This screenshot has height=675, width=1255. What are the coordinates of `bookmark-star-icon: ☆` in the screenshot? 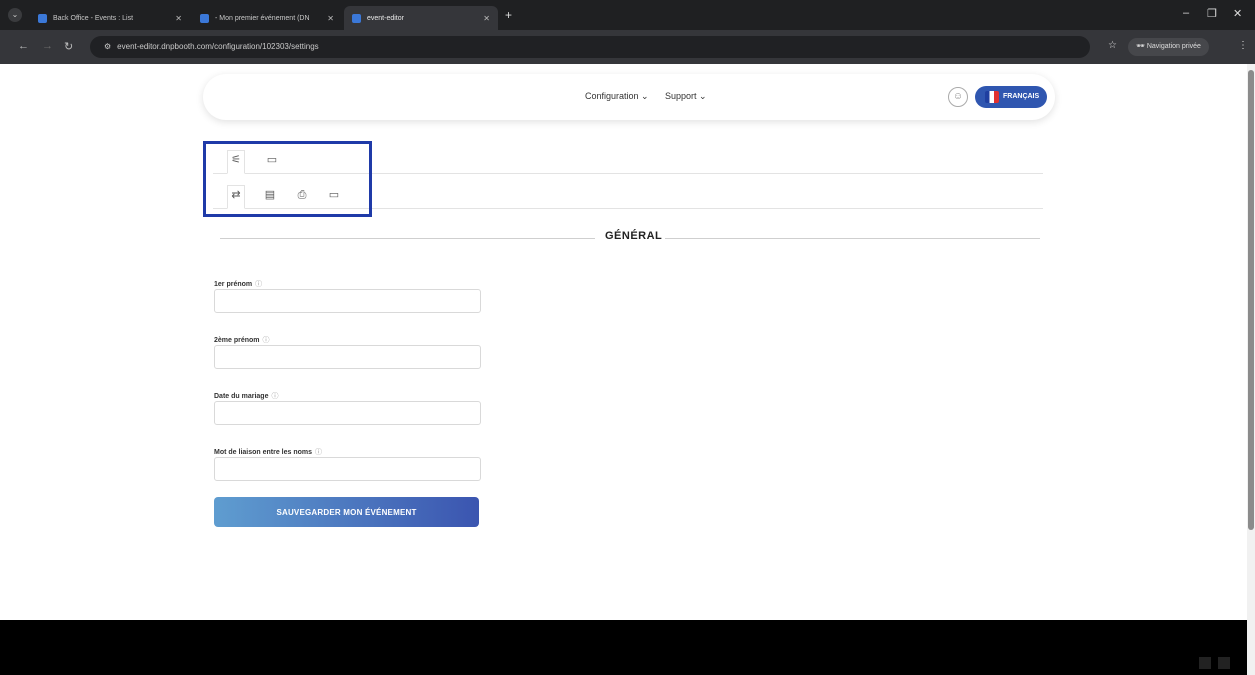 It's located at (1112, 45).